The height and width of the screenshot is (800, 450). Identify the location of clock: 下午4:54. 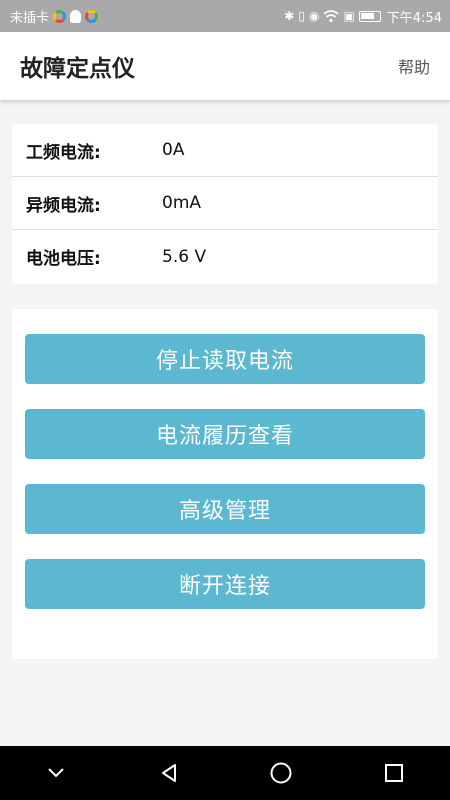
(414, 18).